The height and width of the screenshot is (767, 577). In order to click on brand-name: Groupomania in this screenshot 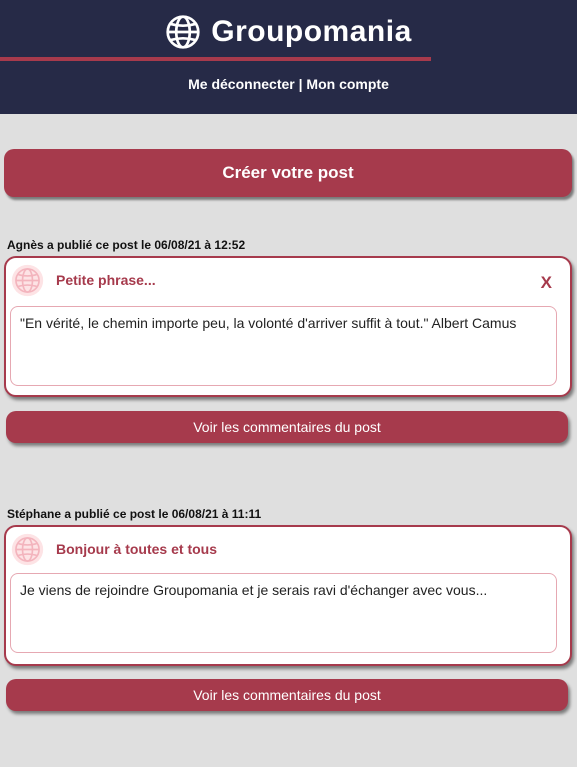, I will do `click(311, 31)`.